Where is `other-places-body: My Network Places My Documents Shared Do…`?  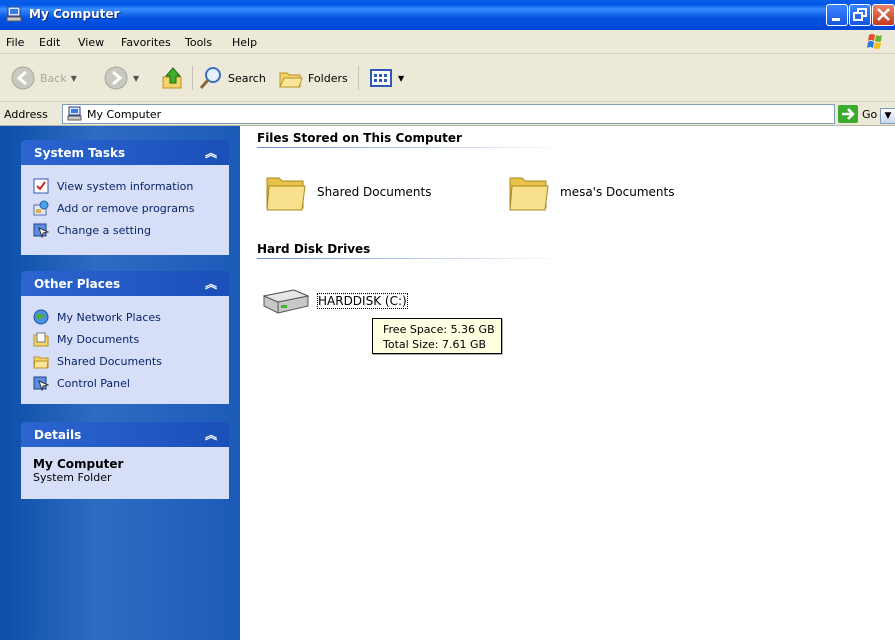
other-places-body: My Network Places My Documents Shared Do… is located at coordinates (125, 350).